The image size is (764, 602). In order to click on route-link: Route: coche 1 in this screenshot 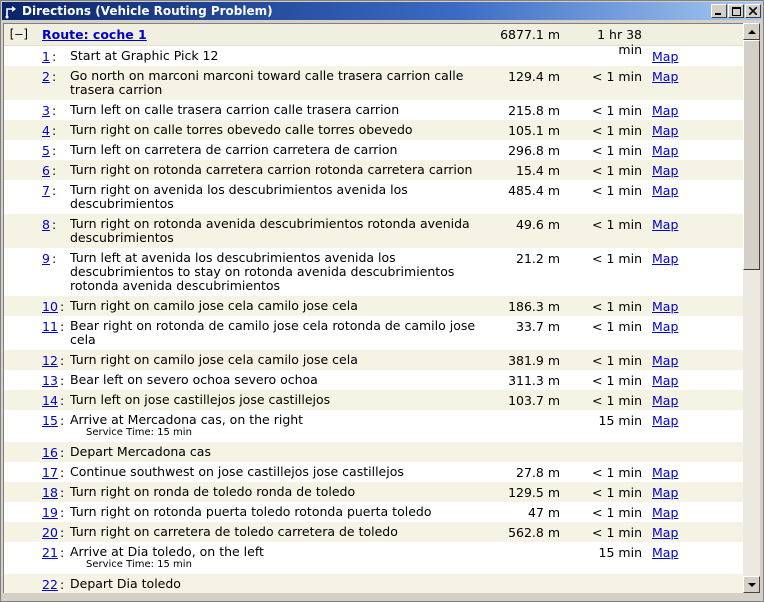, I will do `click(94, 34)`.